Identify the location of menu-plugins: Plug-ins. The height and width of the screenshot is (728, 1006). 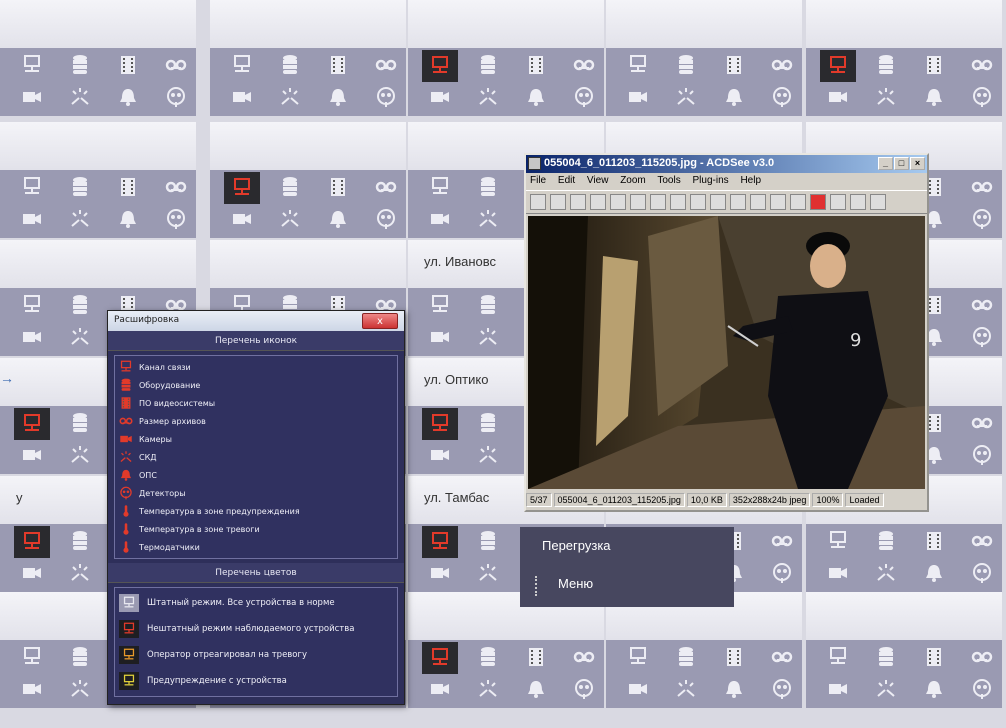
(711, 180).